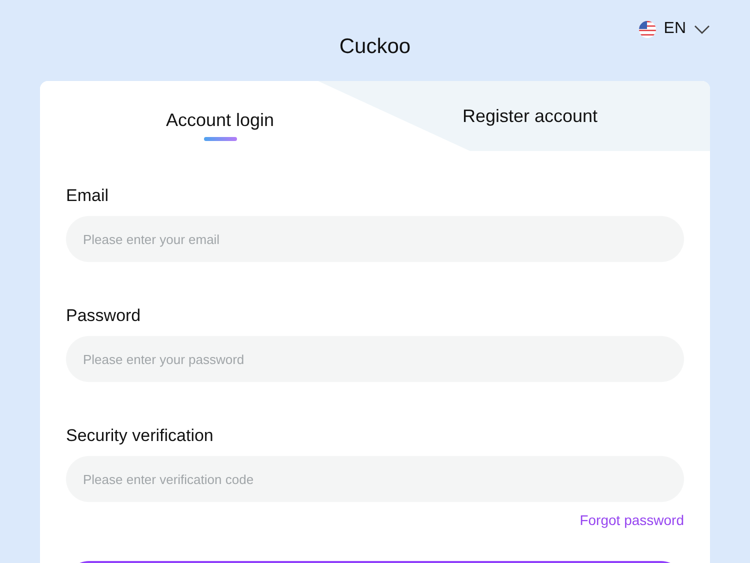  Describe the element at coordinates (702, 29) in the screenshot. I see `chevron-down-icon` at that location.